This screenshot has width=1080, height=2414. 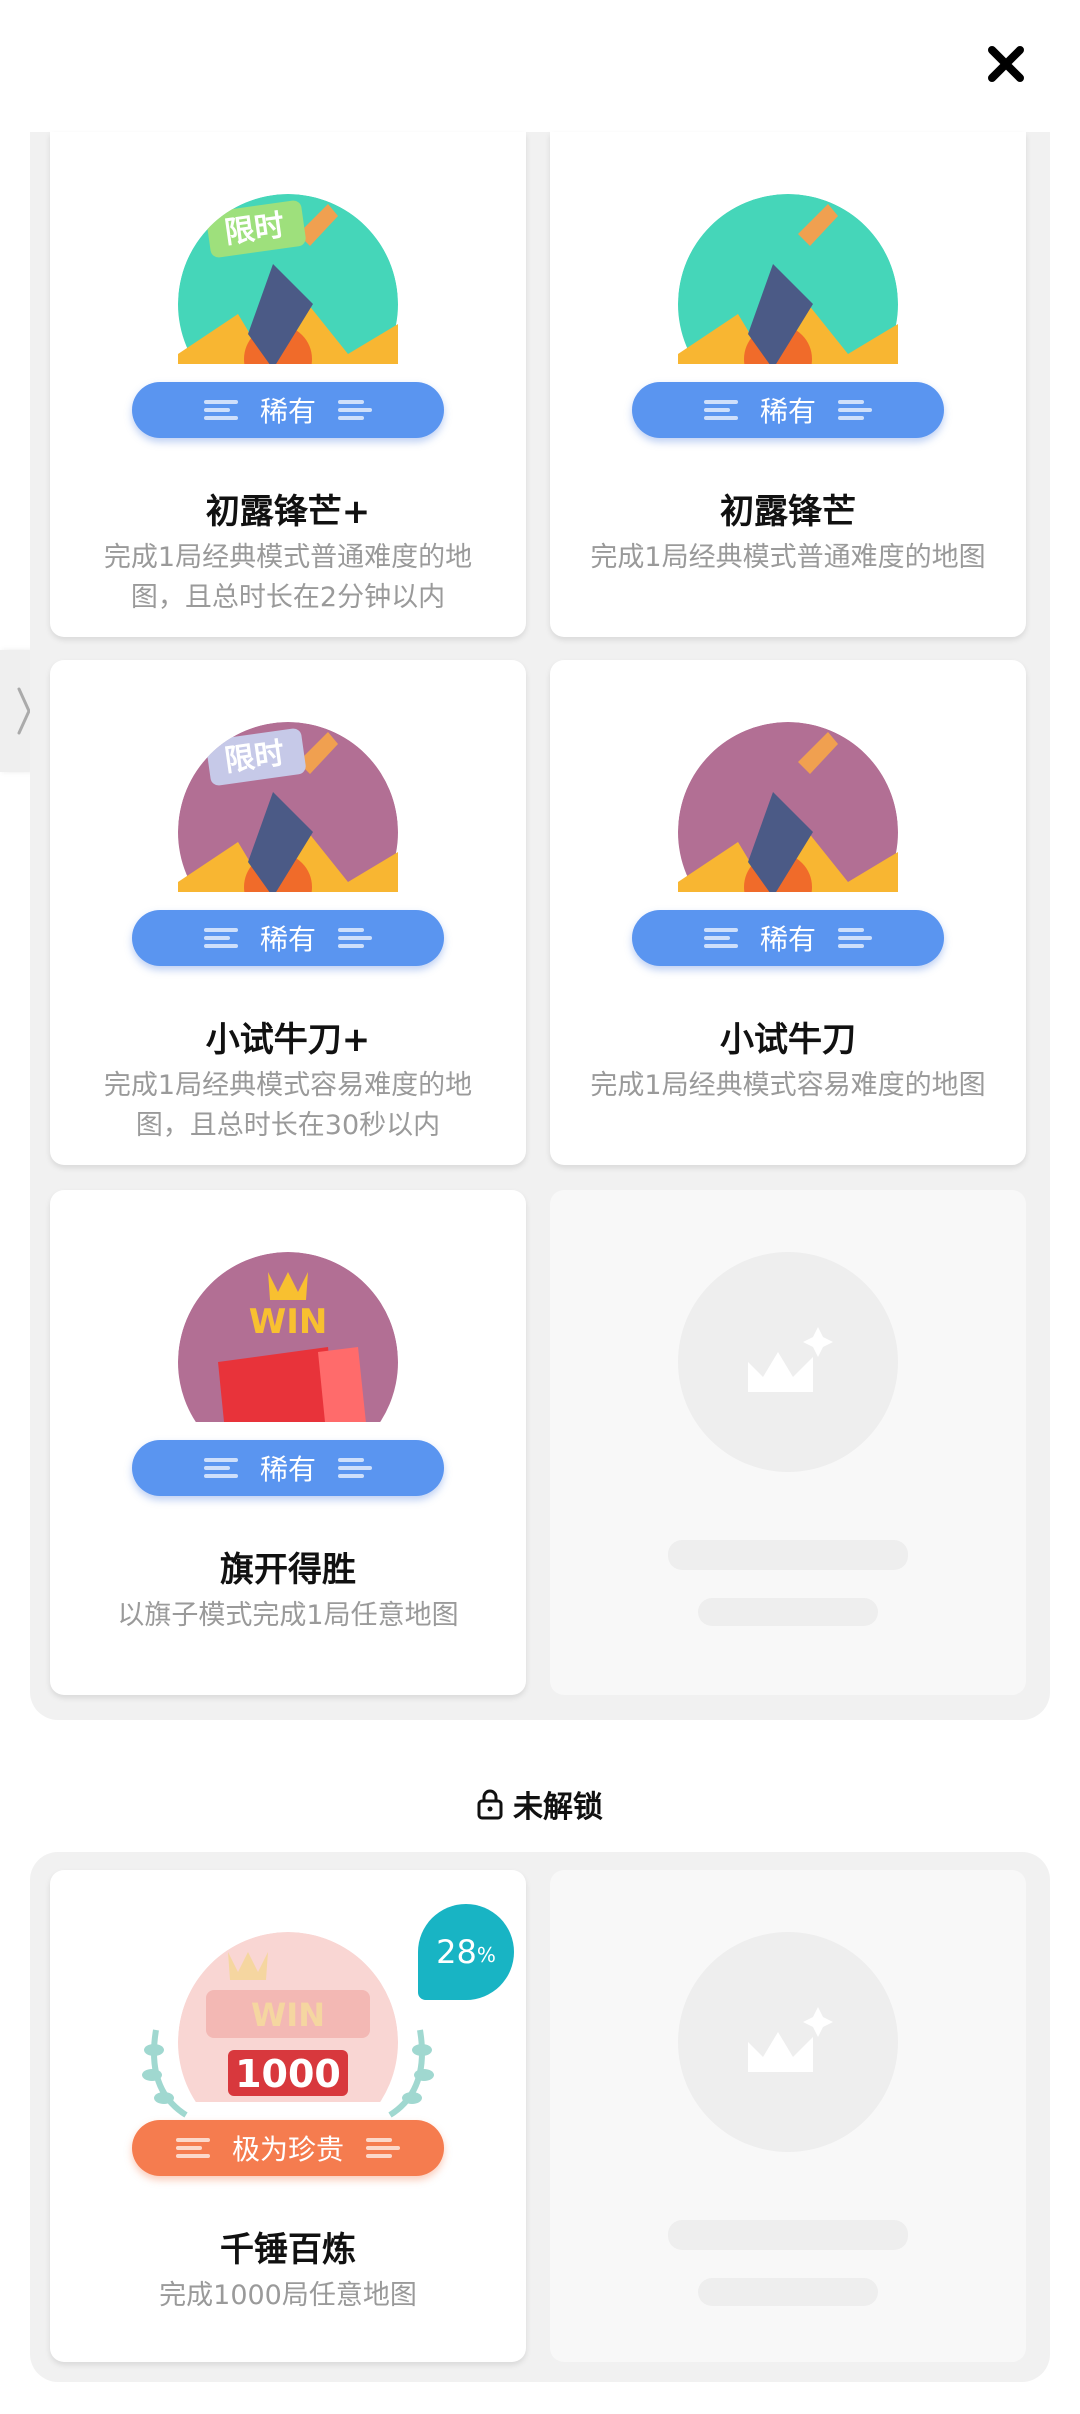 What do you see at coordinates (788, 512) in the screenshot?
I see `achievement-title: 初露锋芒` at bounding box center [788, 512].